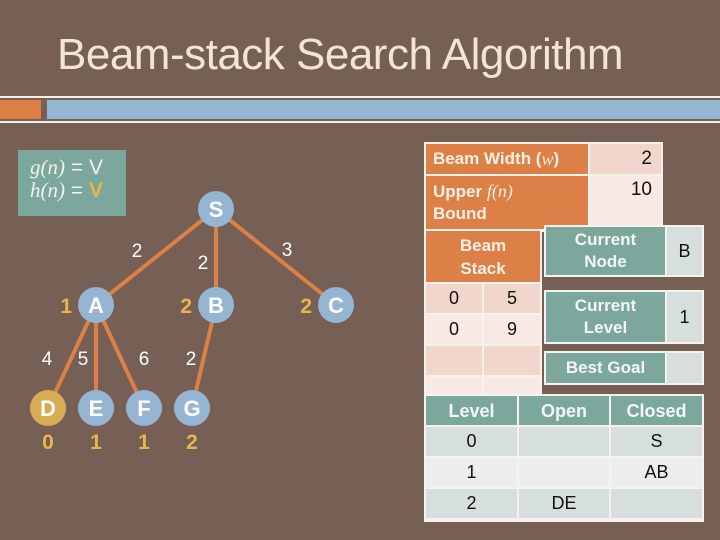 This screenshot has width=720, height=540. What do you see at coordinates (547, 158) in the screenshot?
I see `beam-width-symbol: w` at bounding box center [547, 158].